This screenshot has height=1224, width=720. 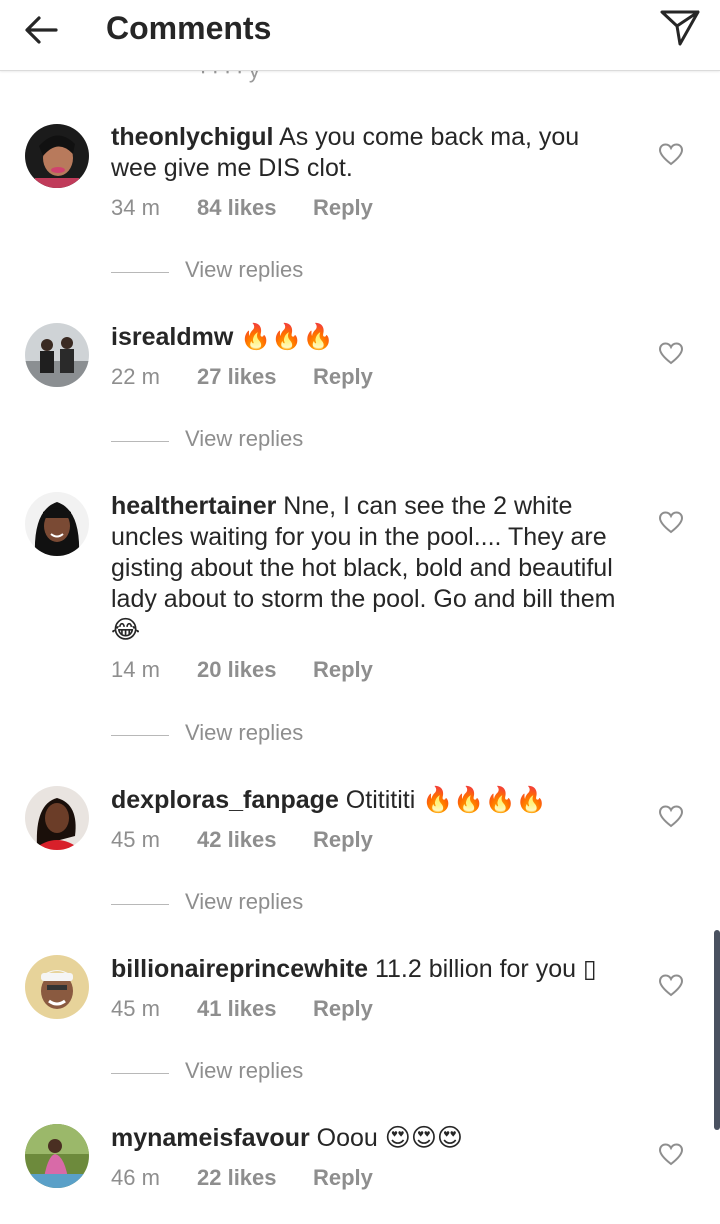 I want to click on comment-username: billionaireprincewhite, so click(x=239, y=969).